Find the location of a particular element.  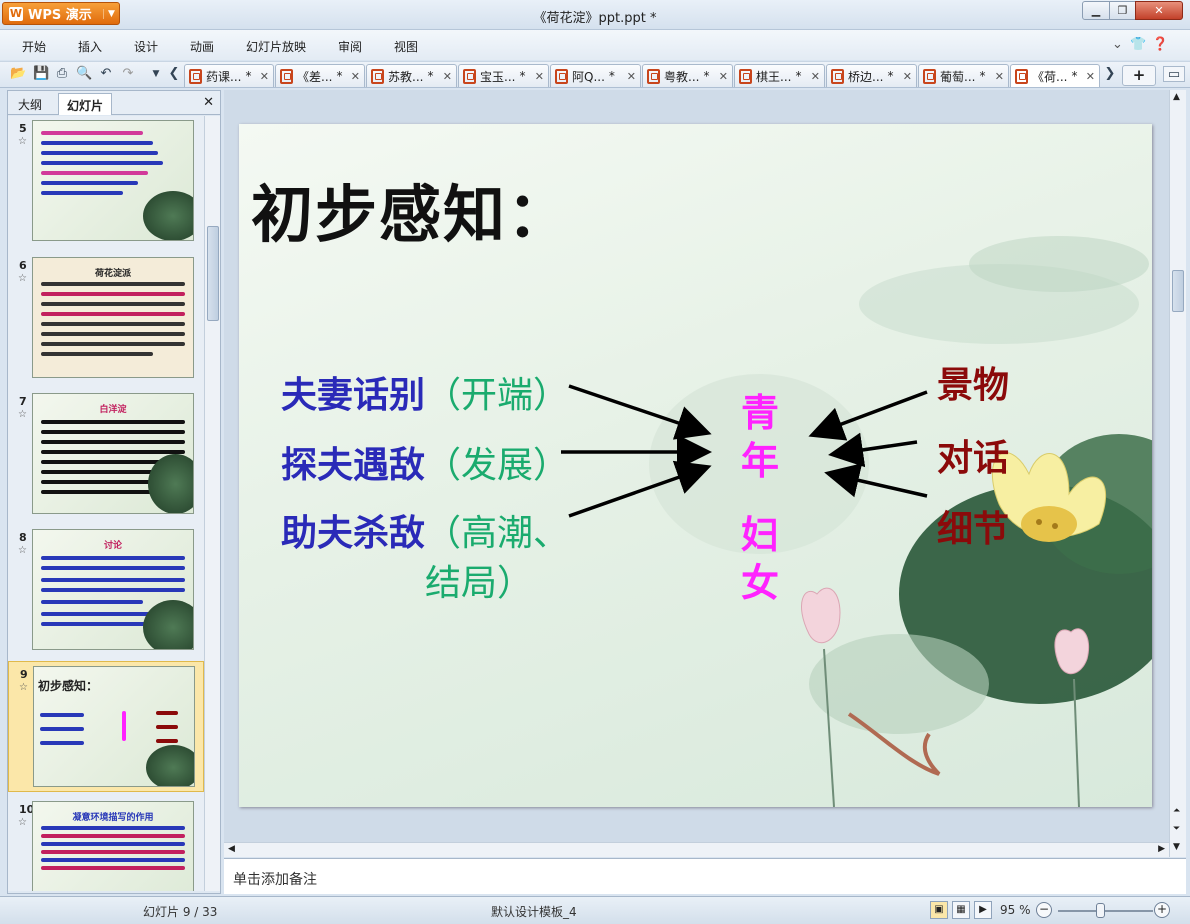

doc-tab: 药课... * ✕ is located at coordinates (229, 75).